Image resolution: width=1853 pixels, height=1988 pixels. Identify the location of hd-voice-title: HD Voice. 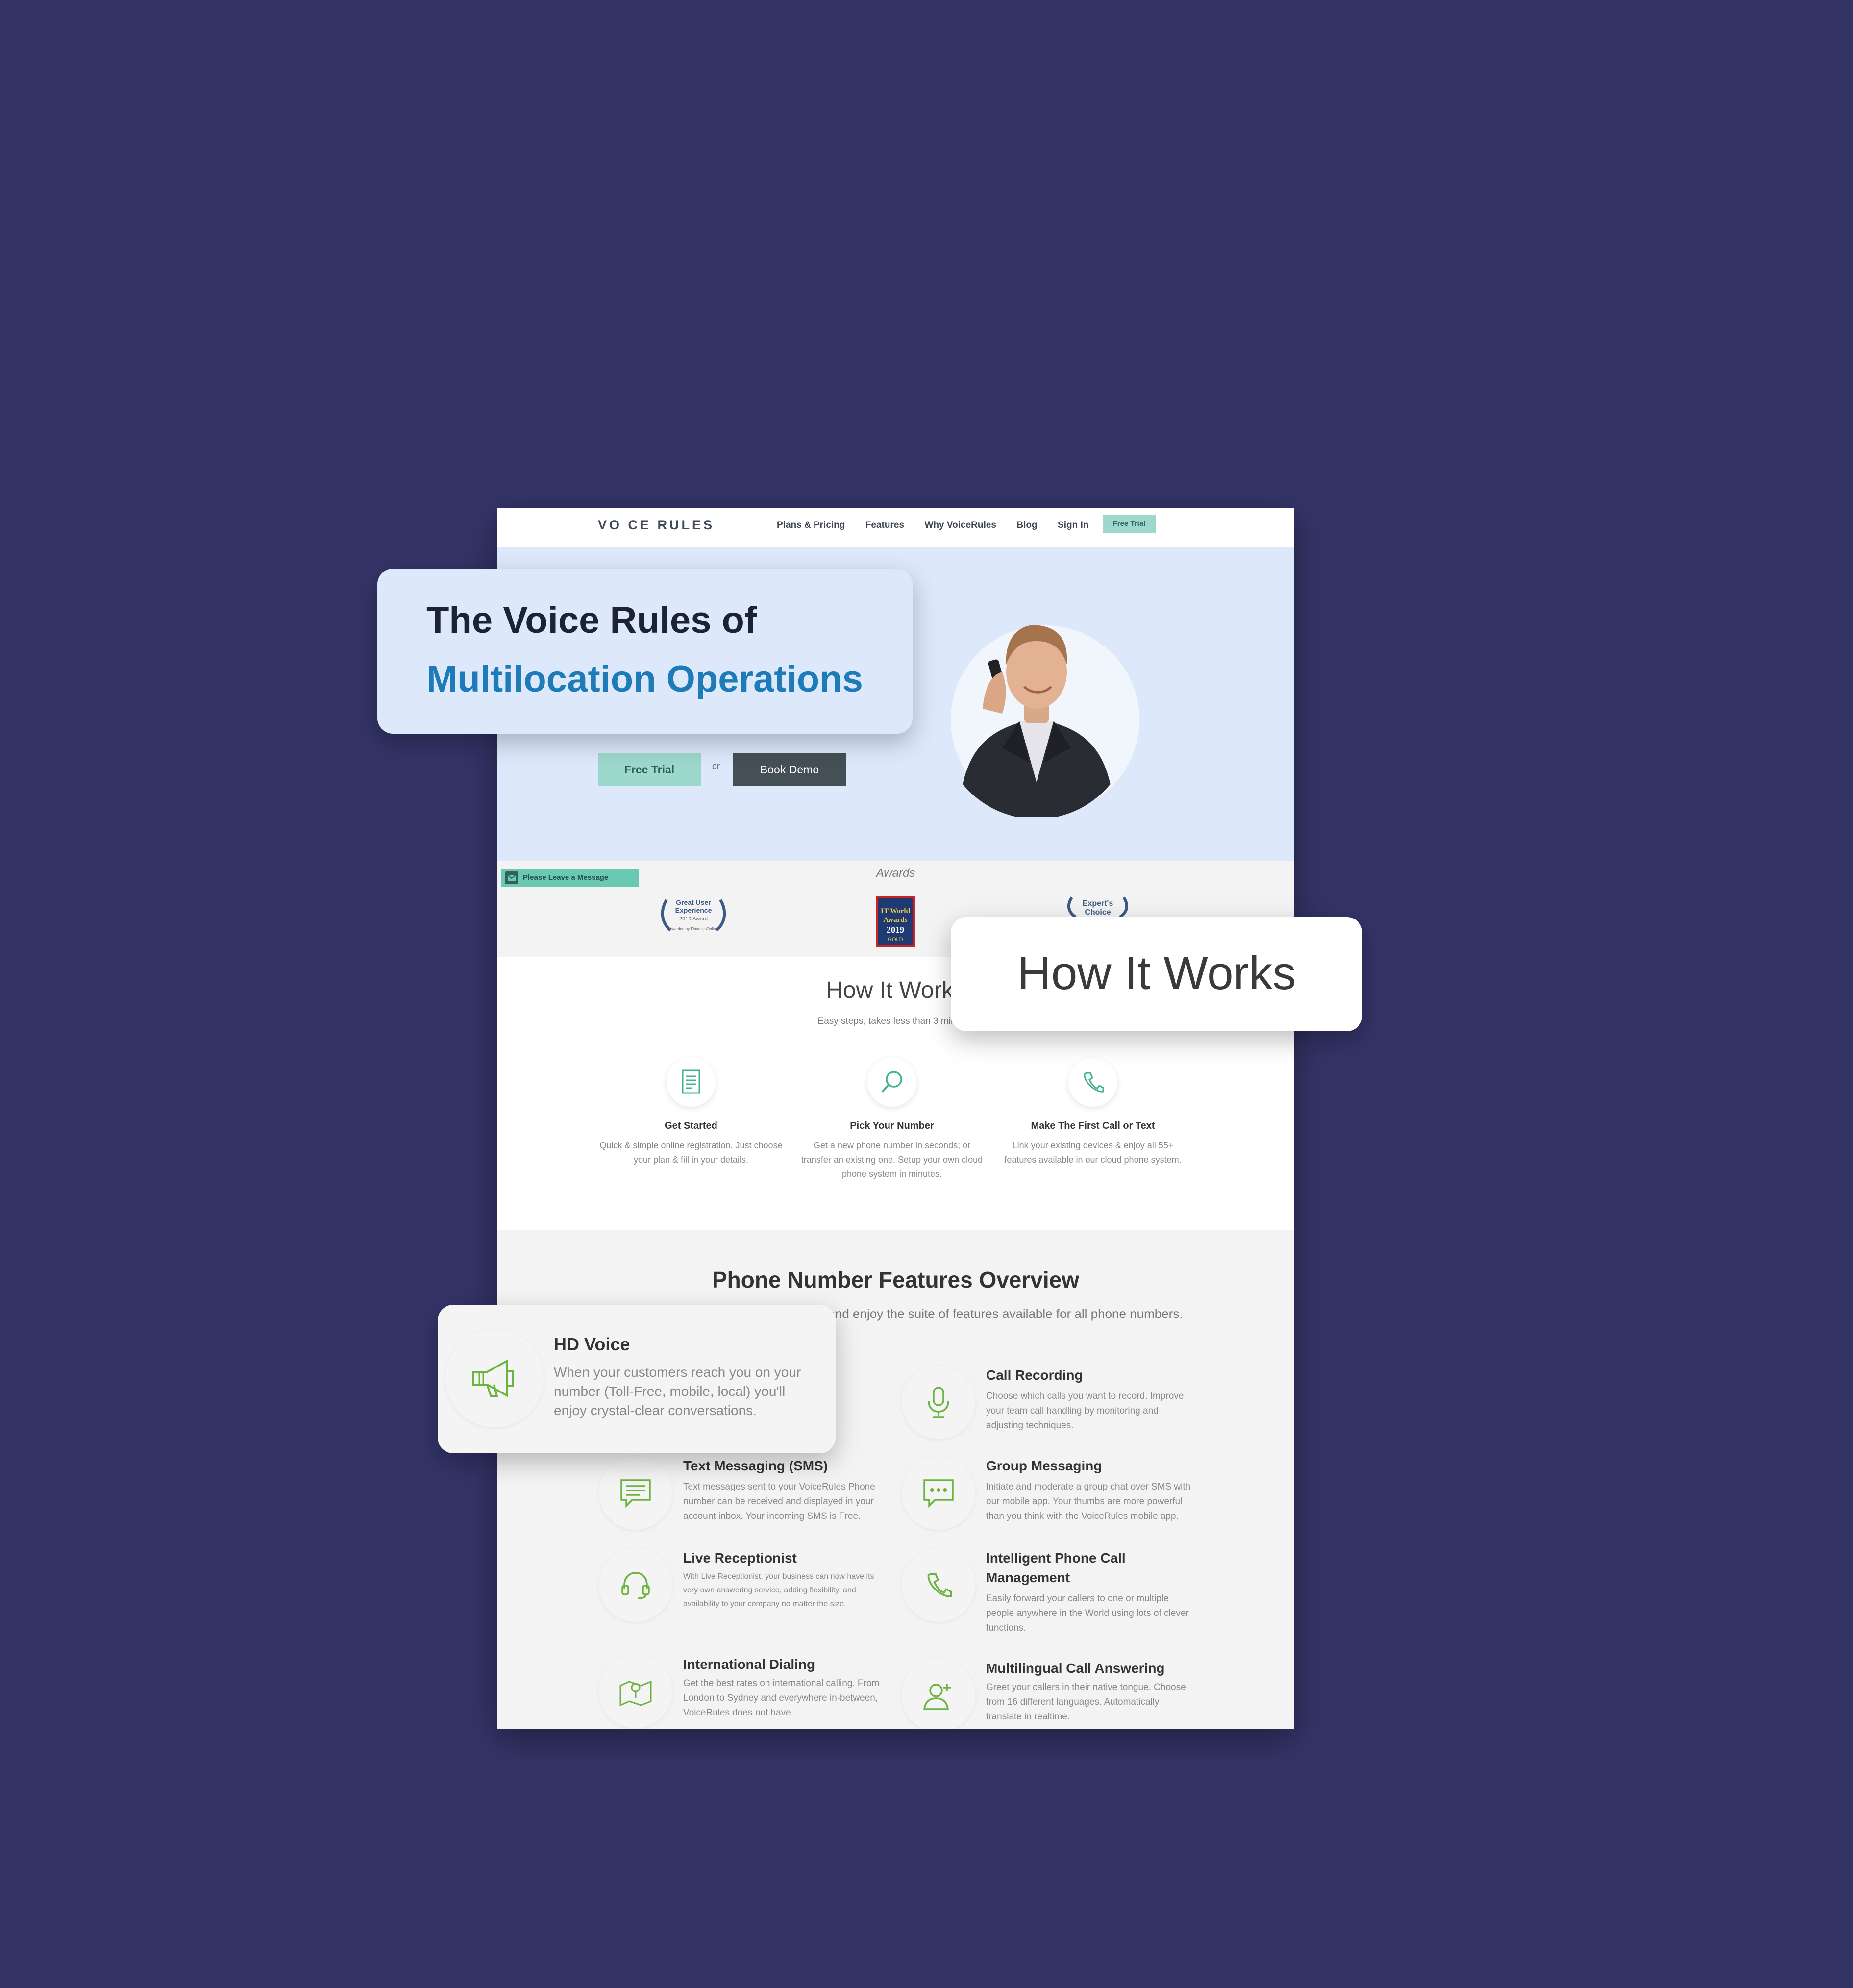
(592, 1344).